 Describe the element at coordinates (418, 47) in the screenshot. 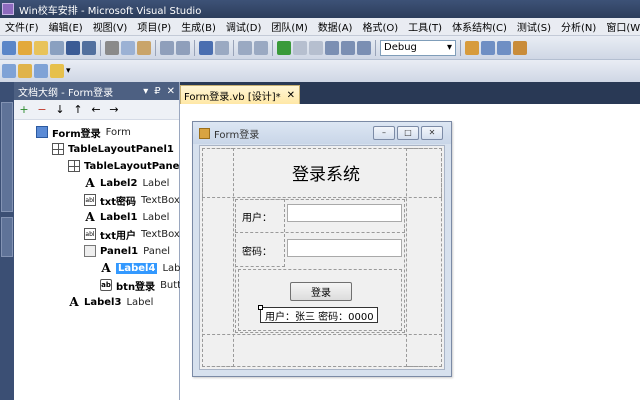

I see `solution-configuration-select: Debug ▾` at that location.